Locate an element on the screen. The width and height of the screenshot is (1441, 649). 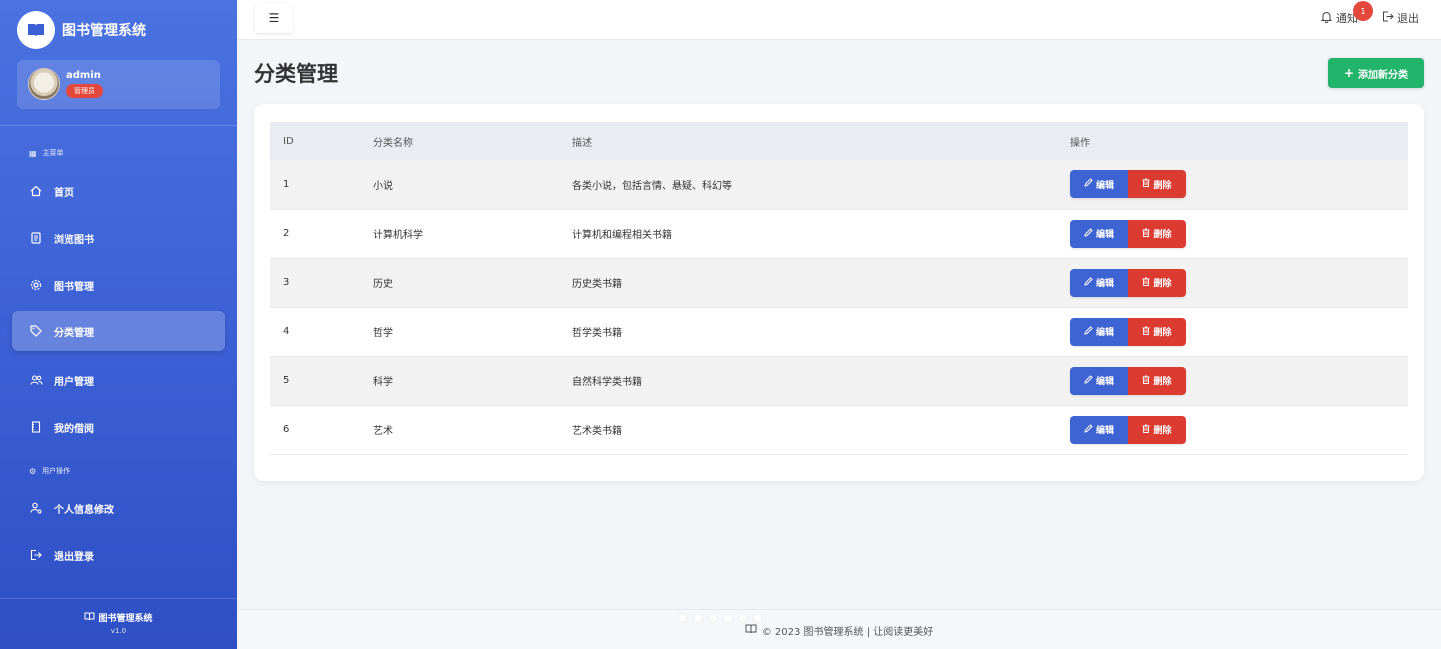
sidebar-item-label: 分类管理 is located at coordinates (74, 333).